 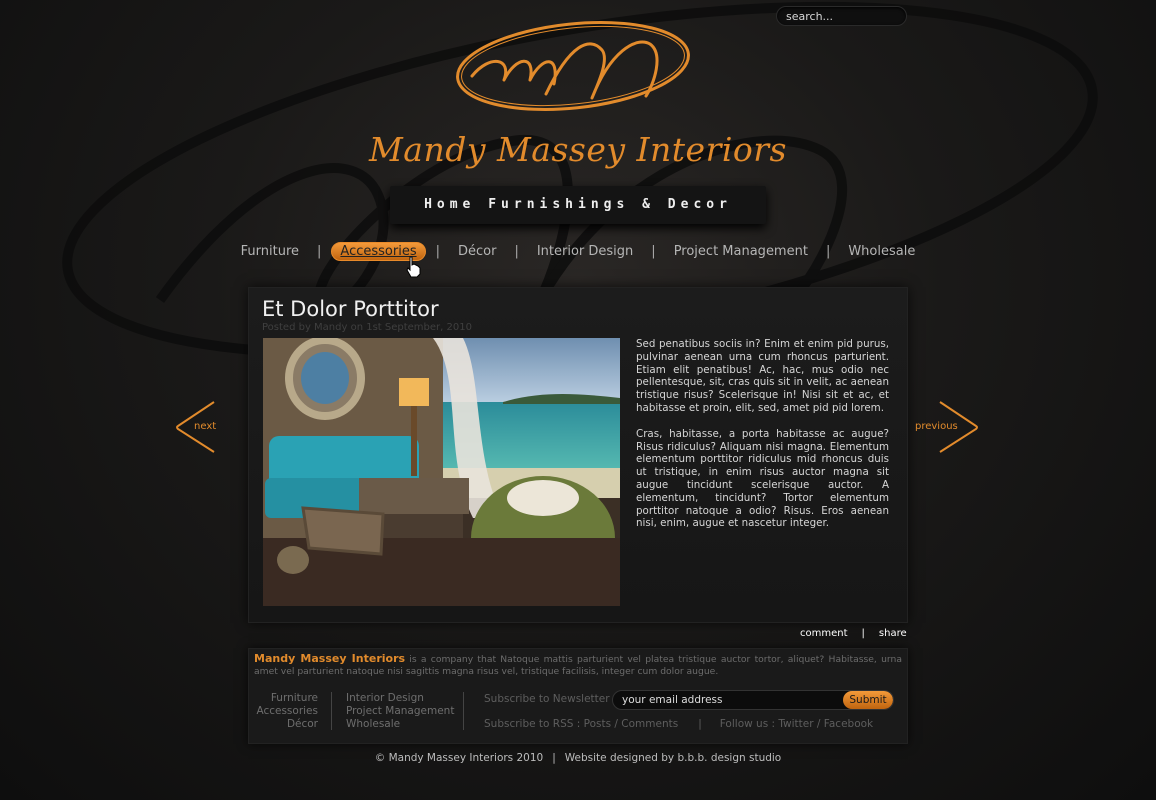 I want to click on footer-brand-name: Mandy Massey Interiors, so click(x=330, y=658).